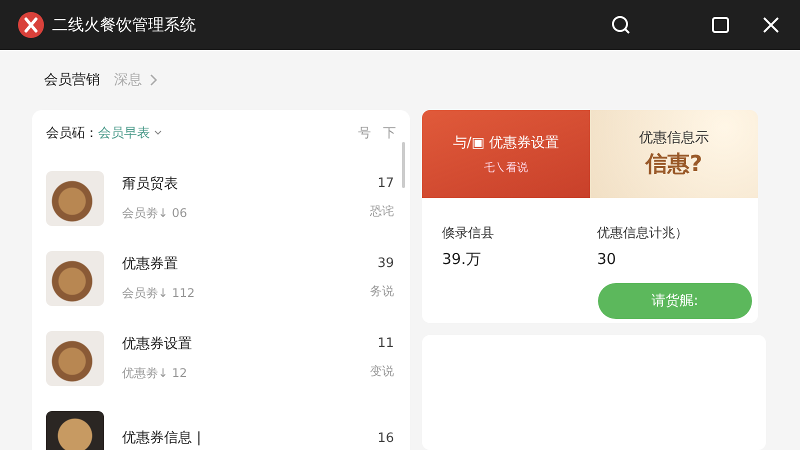 The image size is (800, 450). I want to click on stat-label: 倏录信县, so click(468, 233).